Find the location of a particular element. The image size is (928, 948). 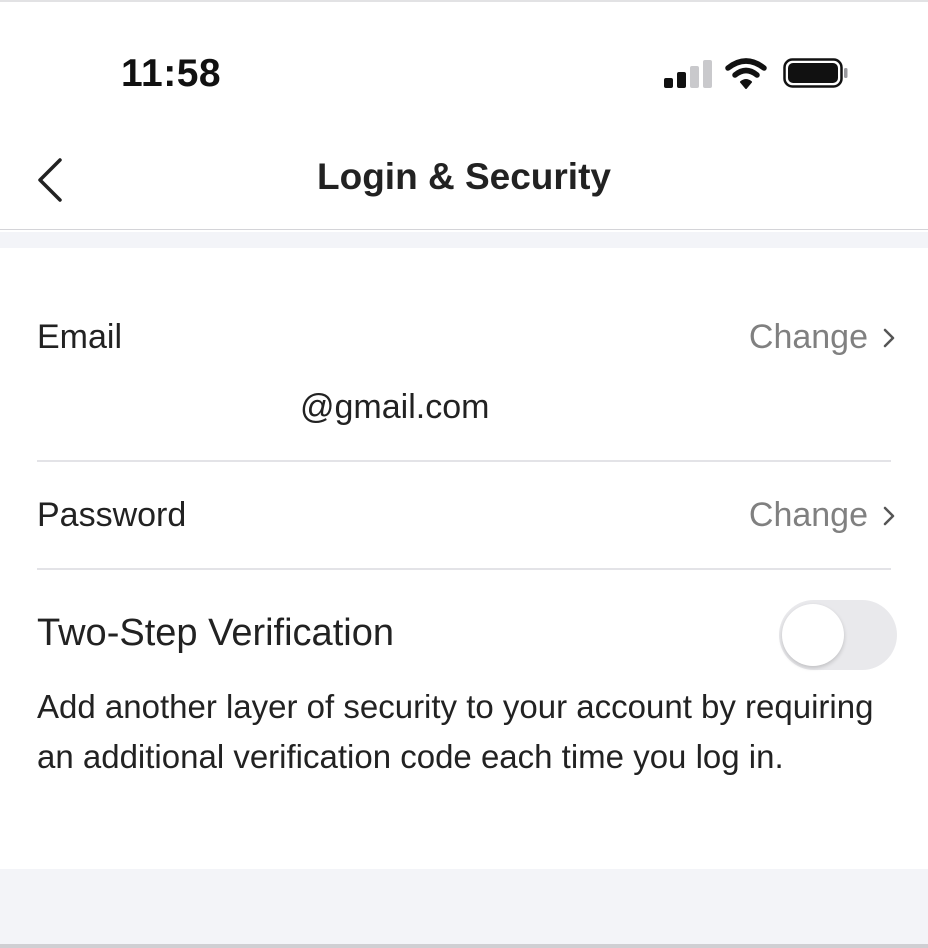

email-label: Email is located at coordinates (80, 337).